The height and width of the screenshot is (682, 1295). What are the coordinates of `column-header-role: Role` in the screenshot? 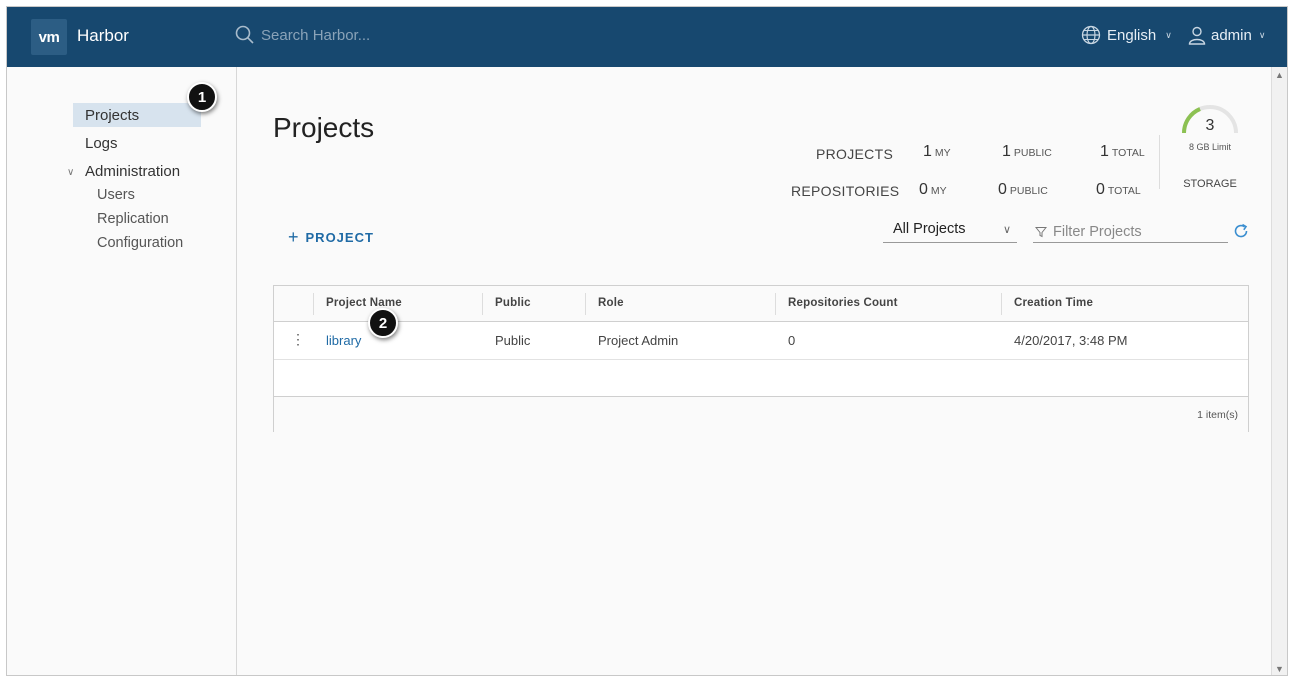 It's located at (611, 303).